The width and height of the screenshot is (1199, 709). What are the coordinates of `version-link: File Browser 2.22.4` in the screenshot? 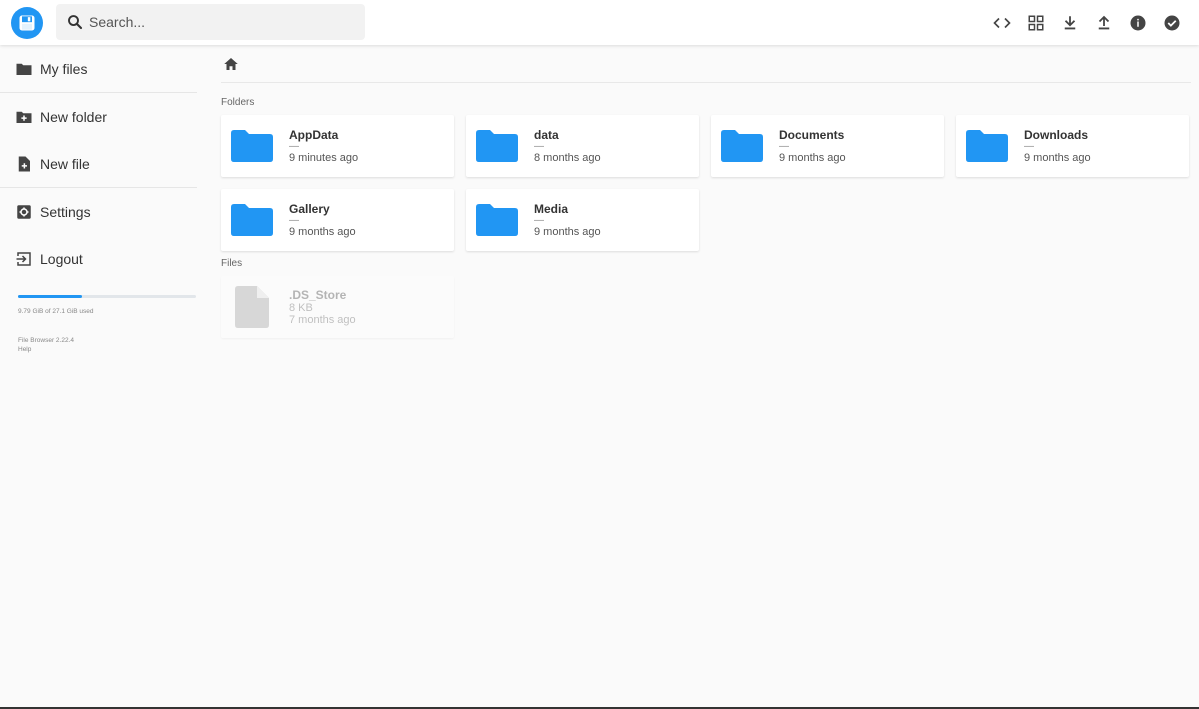 It's located at (107, 340).